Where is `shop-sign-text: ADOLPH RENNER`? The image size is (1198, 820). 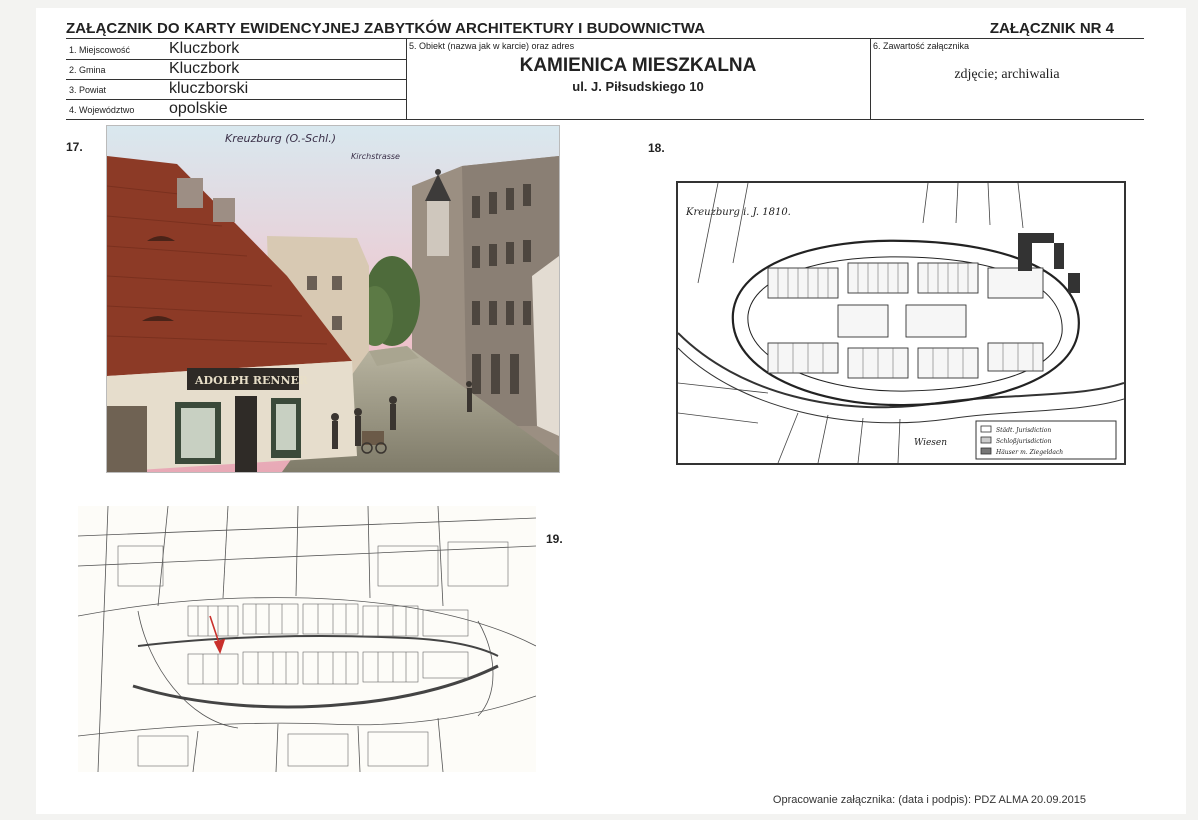
shop-sign-text: ADOLPH RENNER is located at coordinates (251, 380).